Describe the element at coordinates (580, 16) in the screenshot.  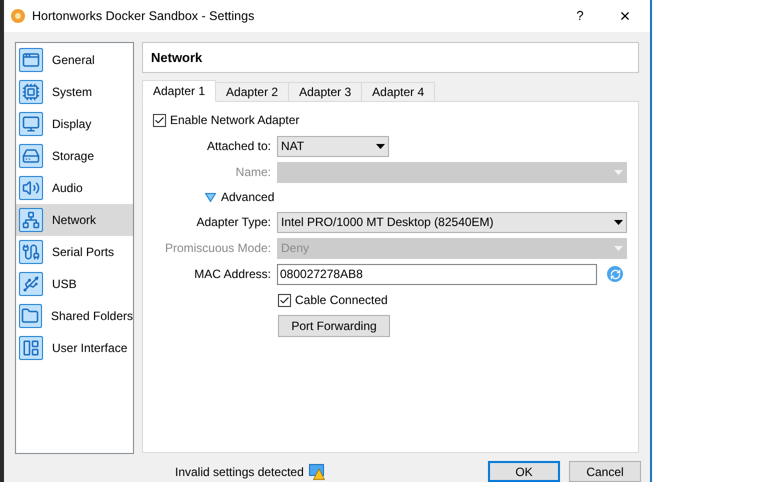
I see `help-button: ?` at that location.